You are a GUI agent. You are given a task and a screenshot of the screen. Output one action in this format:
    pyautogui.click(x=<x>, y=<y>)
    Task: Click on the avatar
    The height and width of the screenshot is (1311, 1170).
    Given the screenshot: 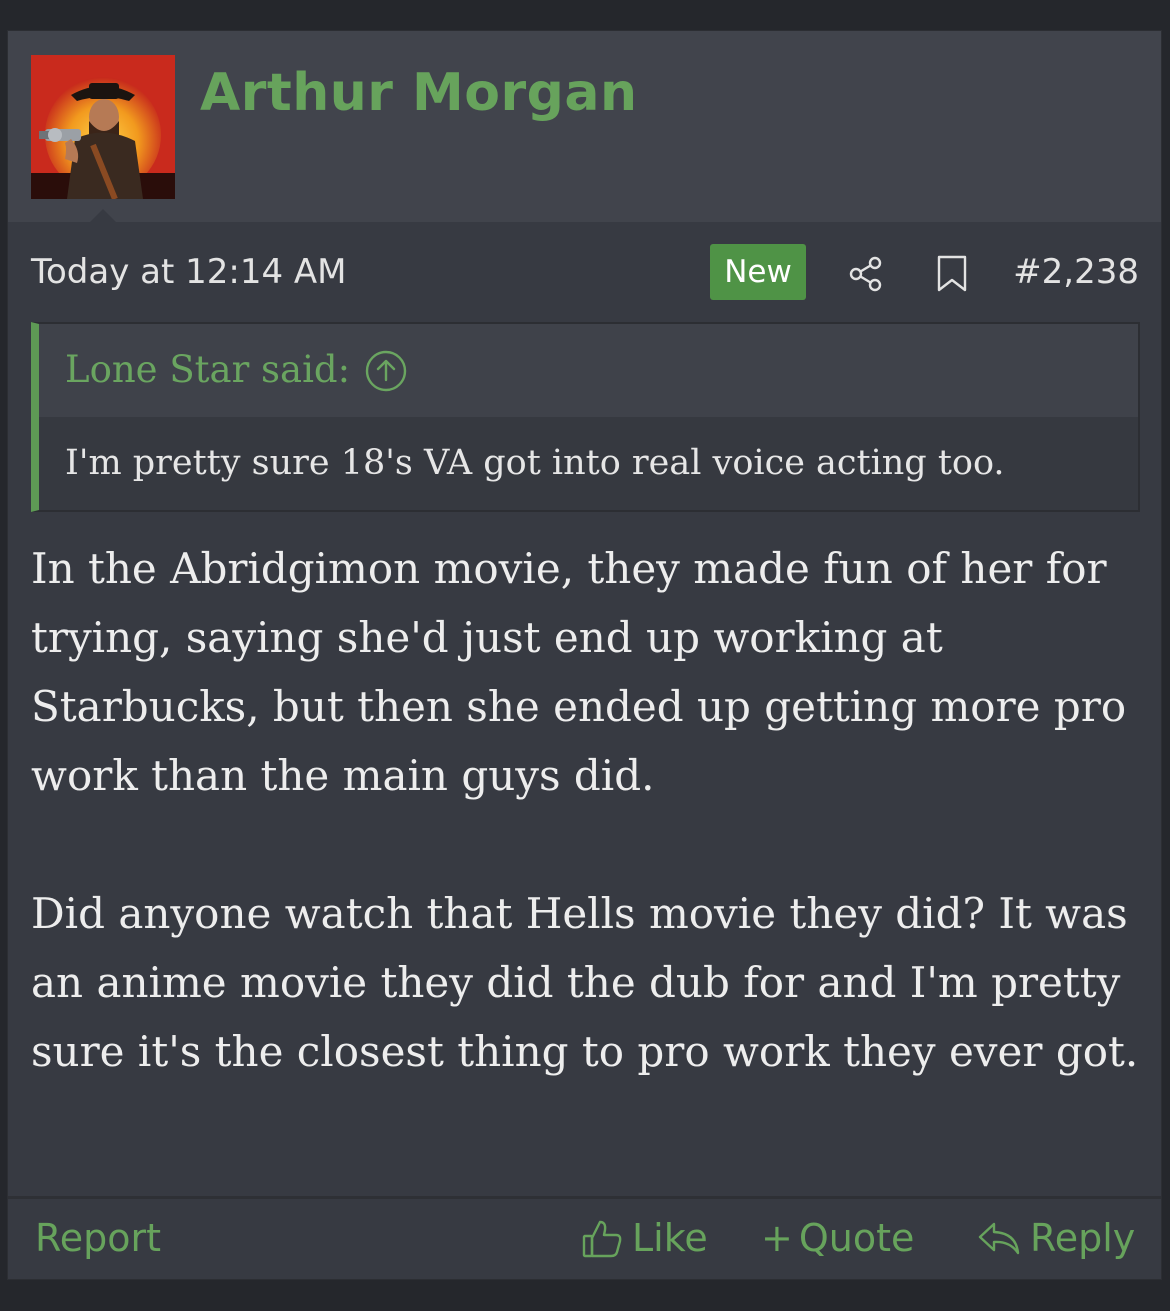 What is the action you would take?
    pyautogui.click(x=103, y=127)
    